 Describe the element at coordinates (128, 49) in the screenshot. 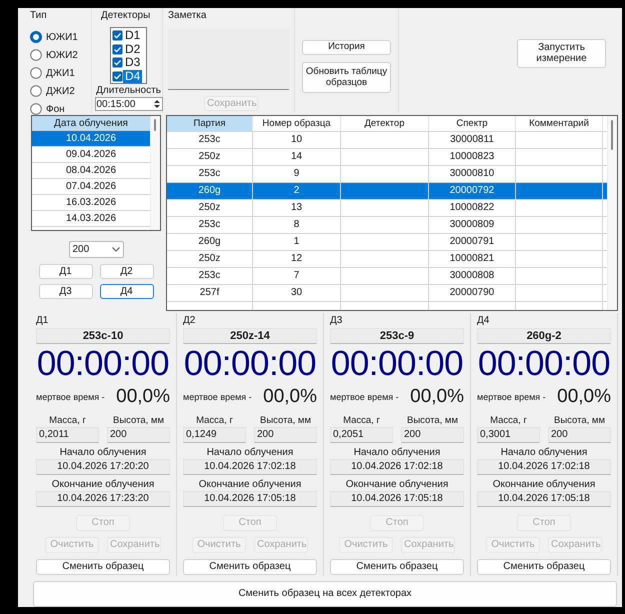

I see `list-item: D2` at that location.